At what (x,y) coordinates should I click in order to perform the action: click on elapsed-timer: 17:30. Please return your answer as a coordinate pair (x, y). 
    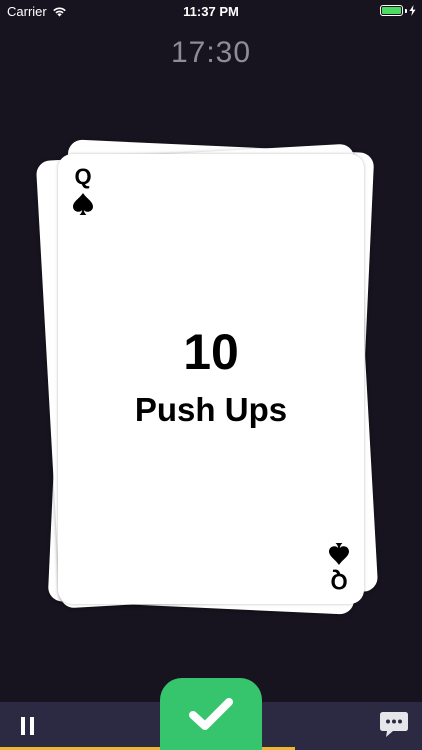
    Looking at the image, I should click on (211, 52).